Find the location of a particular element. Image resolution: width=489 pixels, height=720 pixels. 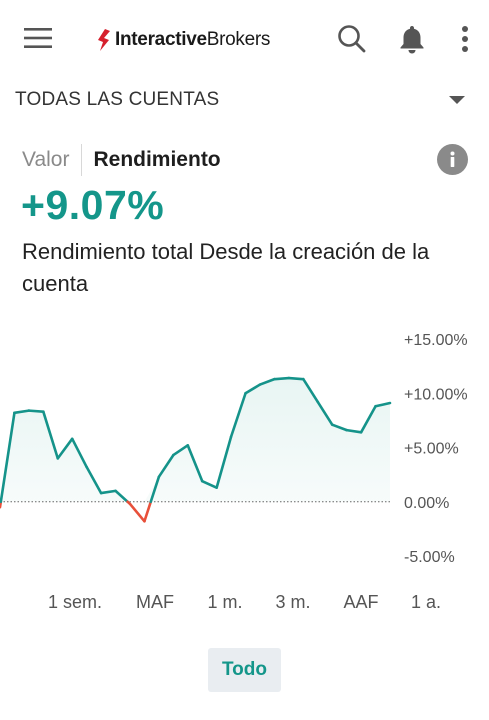

y-axis-tick-label: +15.00% is located at coordinates (436, 340).